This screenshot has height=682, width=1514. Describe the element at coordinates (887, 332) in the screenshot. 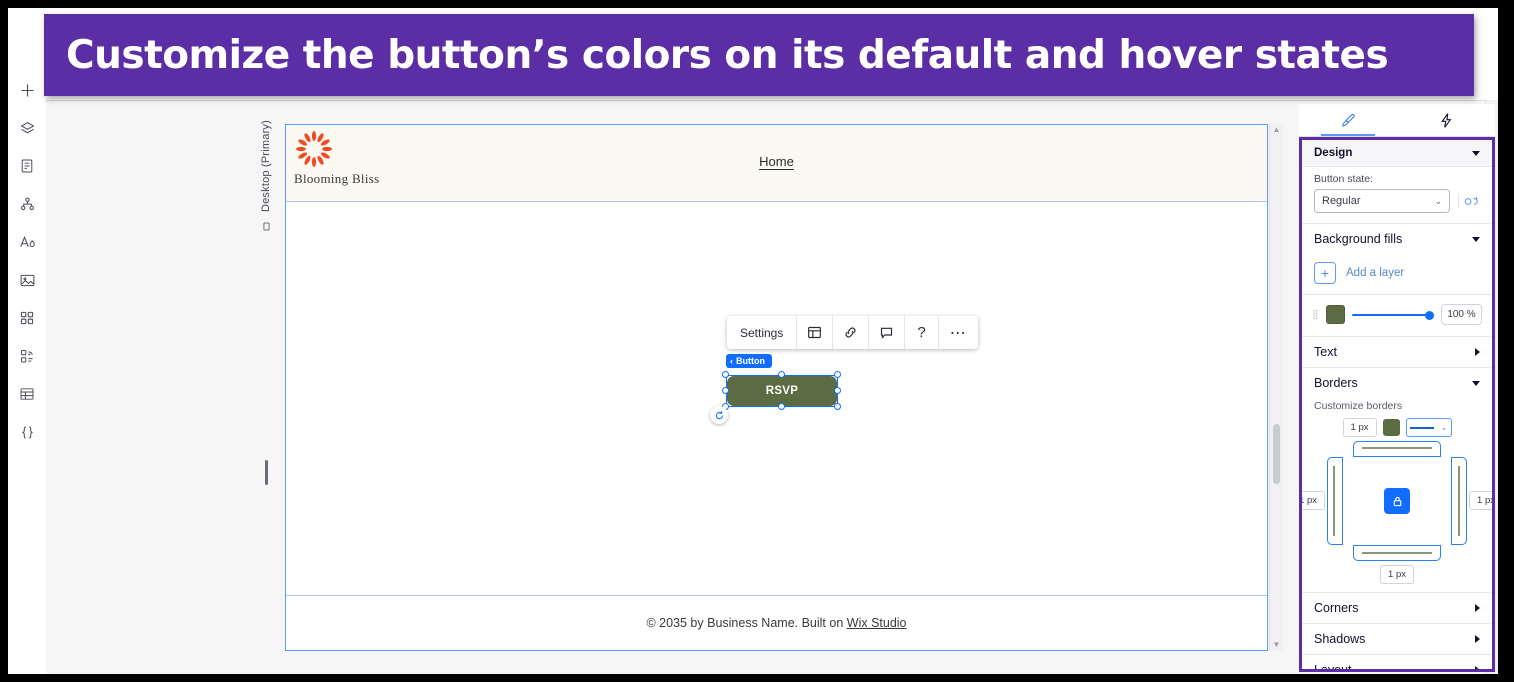

I see `tooltip-icon` at that location.